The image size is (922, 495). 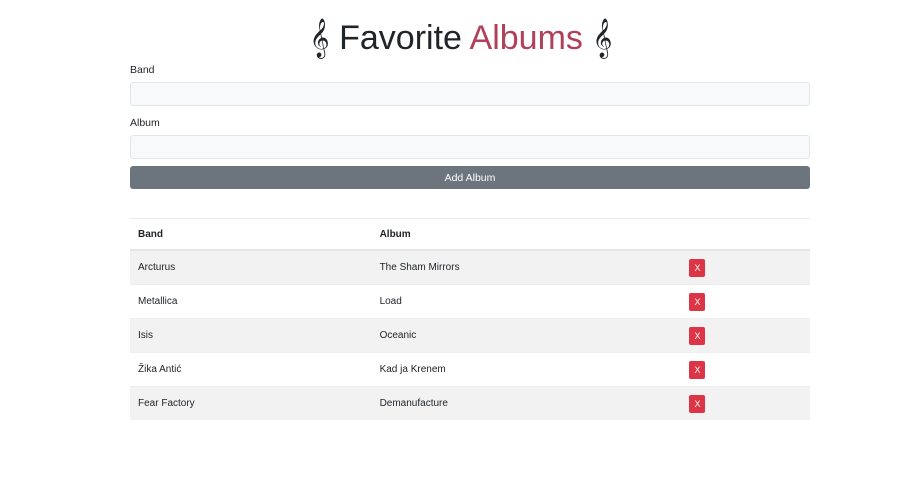 What do you see at coordinates (470, 147) in the screenshot?
I see `album-input` at bounding box center [470, 147].